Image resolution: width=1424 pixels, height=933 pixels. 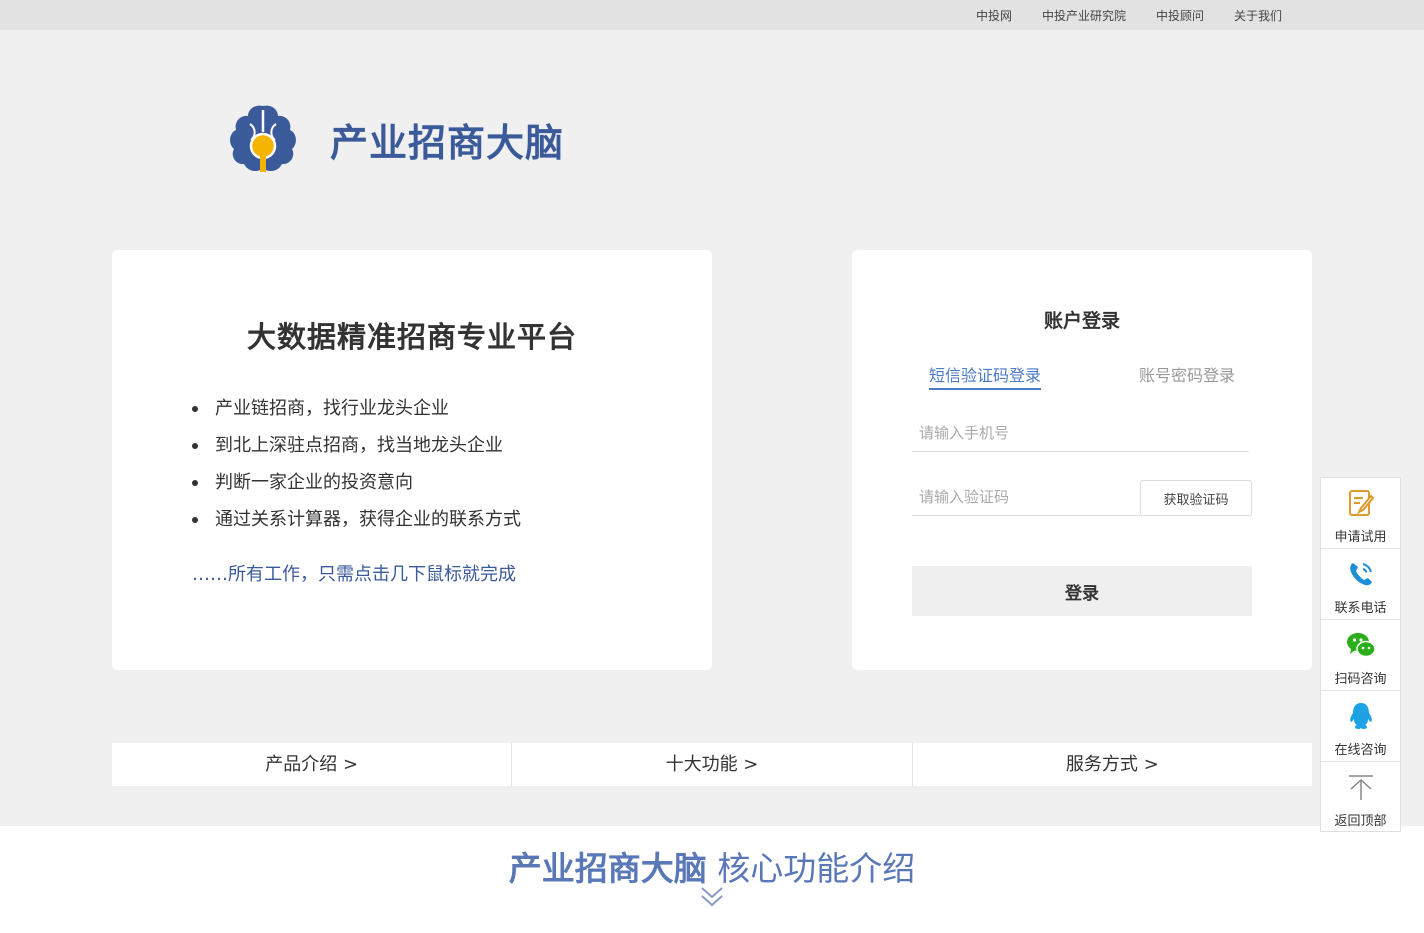 I want to click on intro-title: 大数据精准招商专业平台, so click(x=411, y=337).